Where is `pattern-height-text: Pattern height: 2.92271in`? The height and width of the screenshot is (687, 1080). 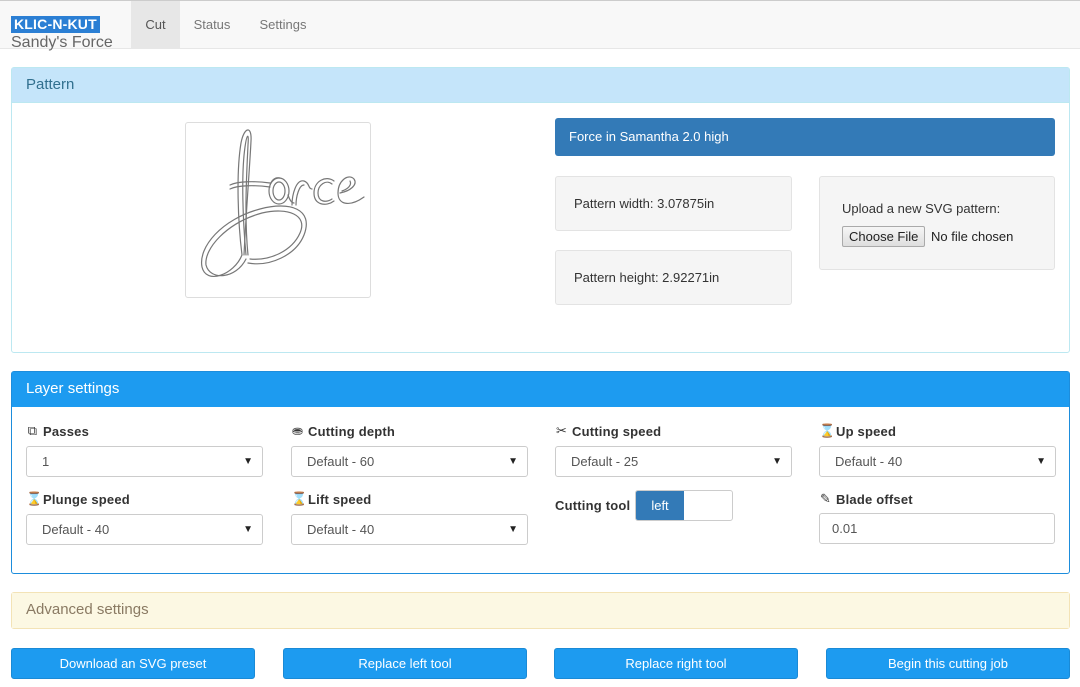 pattern-height-text: Pattern height: 2.92271in is located at coordinates (647, 277).